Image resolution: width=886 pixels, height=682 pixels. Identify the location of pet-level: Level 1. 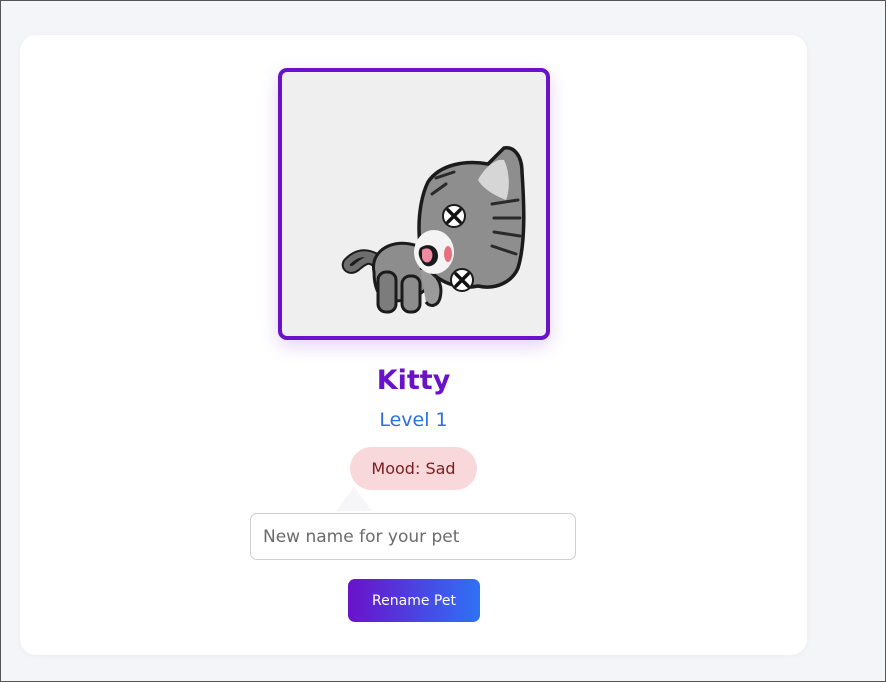
(413, 420).